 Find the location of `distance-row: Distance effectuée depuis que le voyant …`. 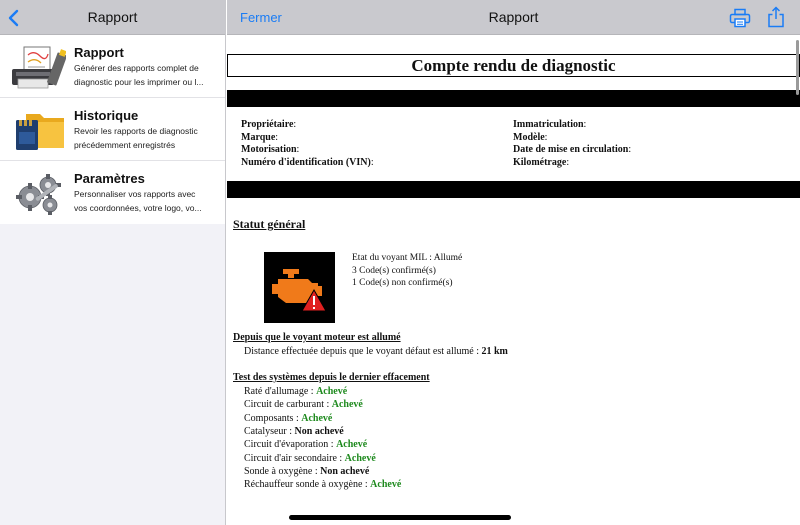

distance-row: Distance effectuée depuis que le voyant … is located at coordinates (376, 351).